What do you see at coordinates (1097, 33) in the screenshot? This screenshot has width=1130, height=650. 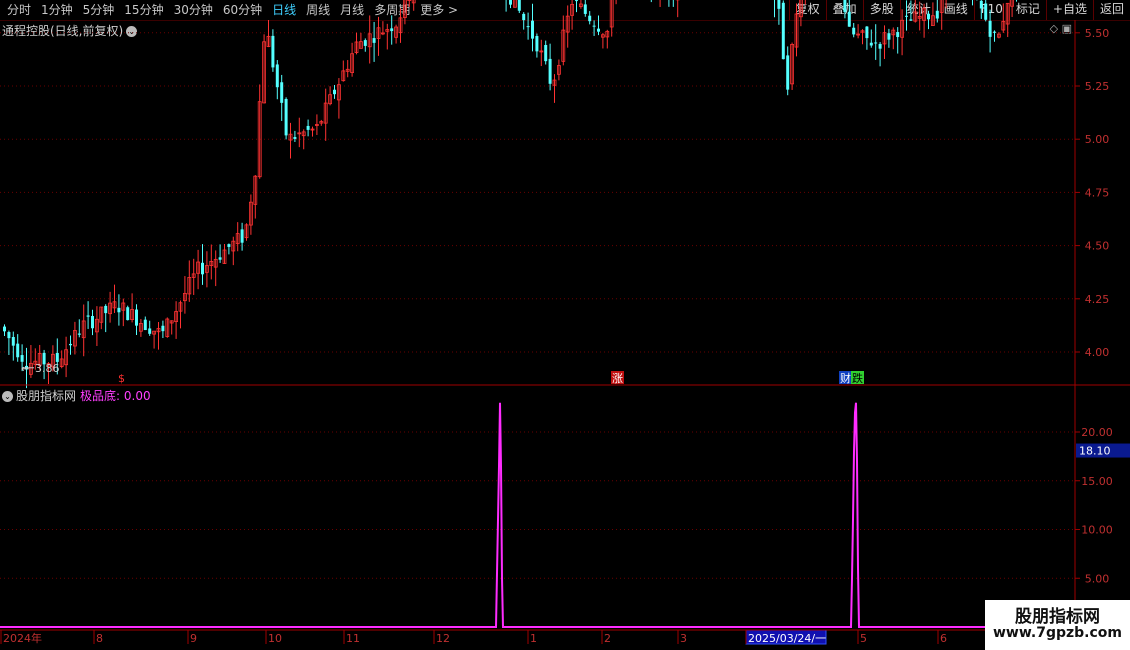 I see `price-tick-label: 5.50` at bounding box center [1097, 33].